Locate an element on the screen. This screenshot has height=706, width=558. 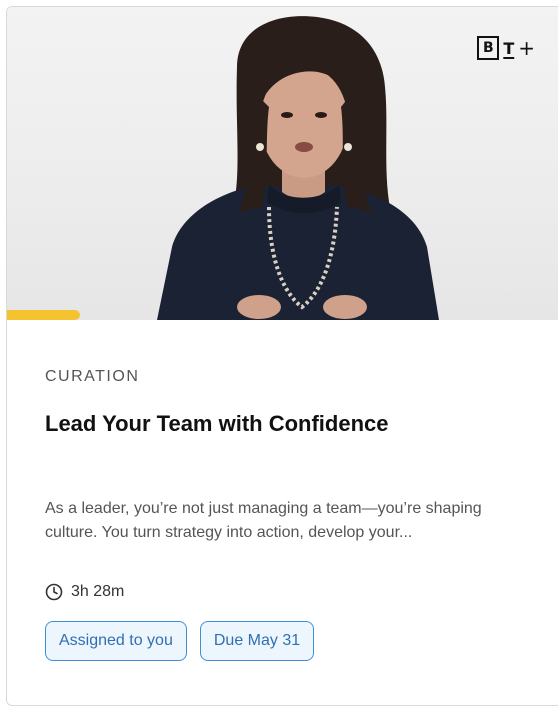
brand-logo-box: B is located at coordinates (488, 48).